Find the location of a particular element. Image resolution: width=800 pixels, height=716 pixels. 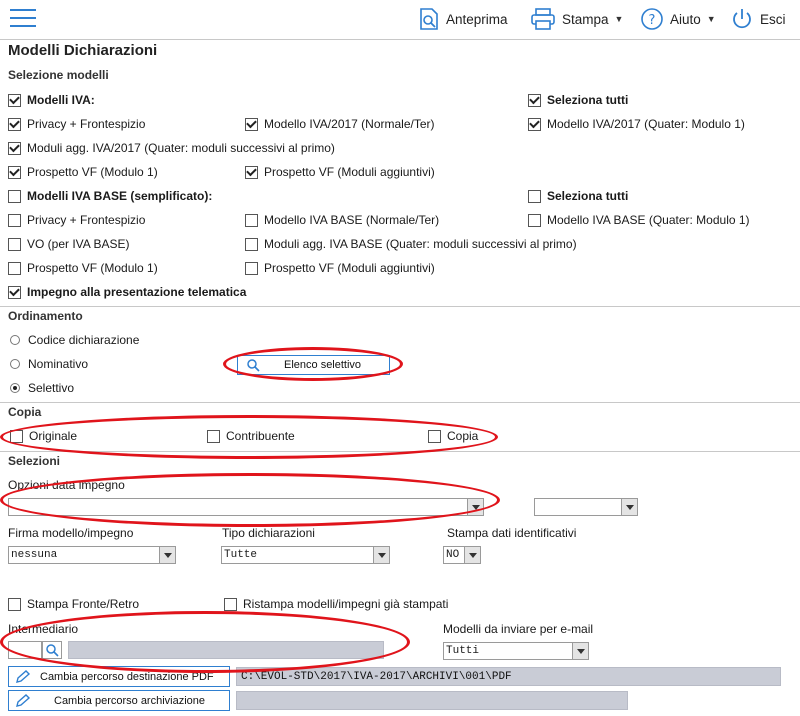

stampa-button: Stampa ▼ is located at coordinates (576, 19).